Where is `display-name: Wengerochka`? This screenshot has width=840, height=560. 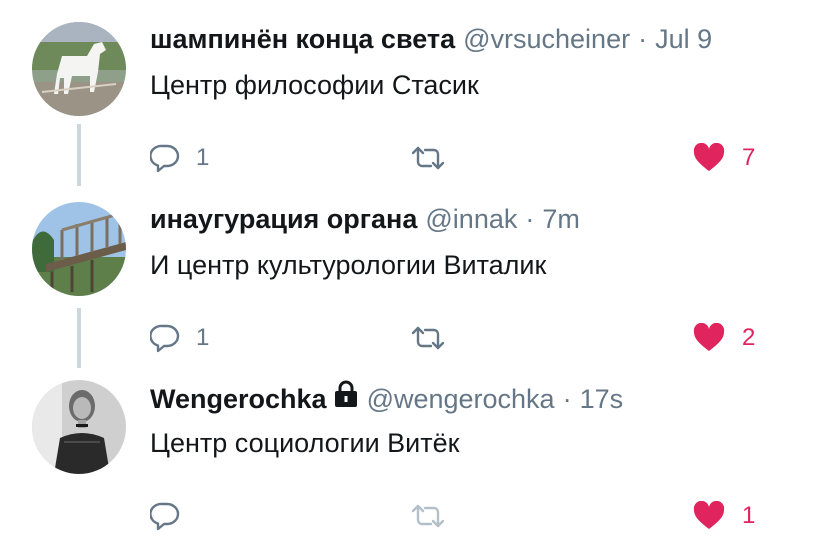
display-name: Wengerochka is located at coordinates (238, 399).